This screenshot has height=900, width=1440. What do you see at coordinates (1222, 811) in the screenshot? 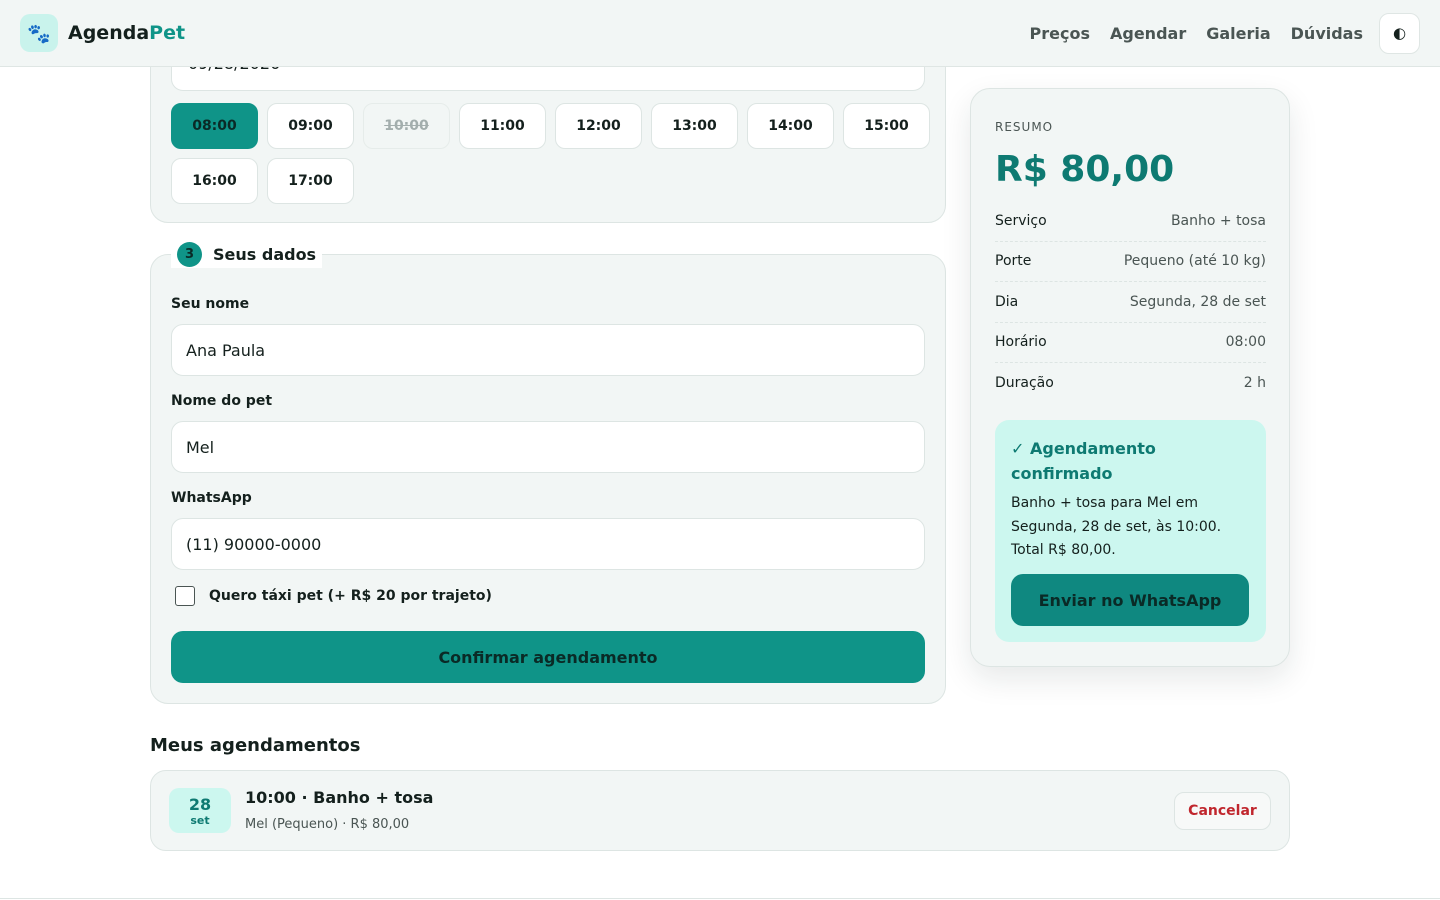
I see `cancel-appointment-button: Cancelar` at bounding box center [1222, 811].